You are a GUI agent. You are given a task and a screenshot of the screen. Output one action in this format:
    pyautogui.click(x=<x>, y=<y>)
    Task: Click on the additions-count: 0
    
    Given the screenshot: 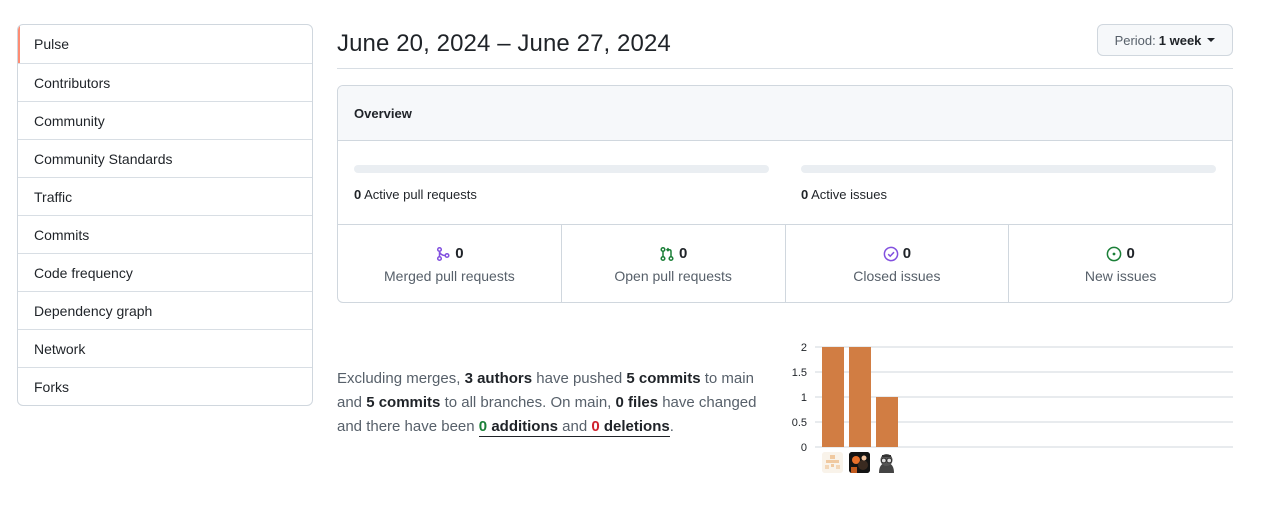 What is the action you would take?
    pyautogui.click(x=483, y=426)
    